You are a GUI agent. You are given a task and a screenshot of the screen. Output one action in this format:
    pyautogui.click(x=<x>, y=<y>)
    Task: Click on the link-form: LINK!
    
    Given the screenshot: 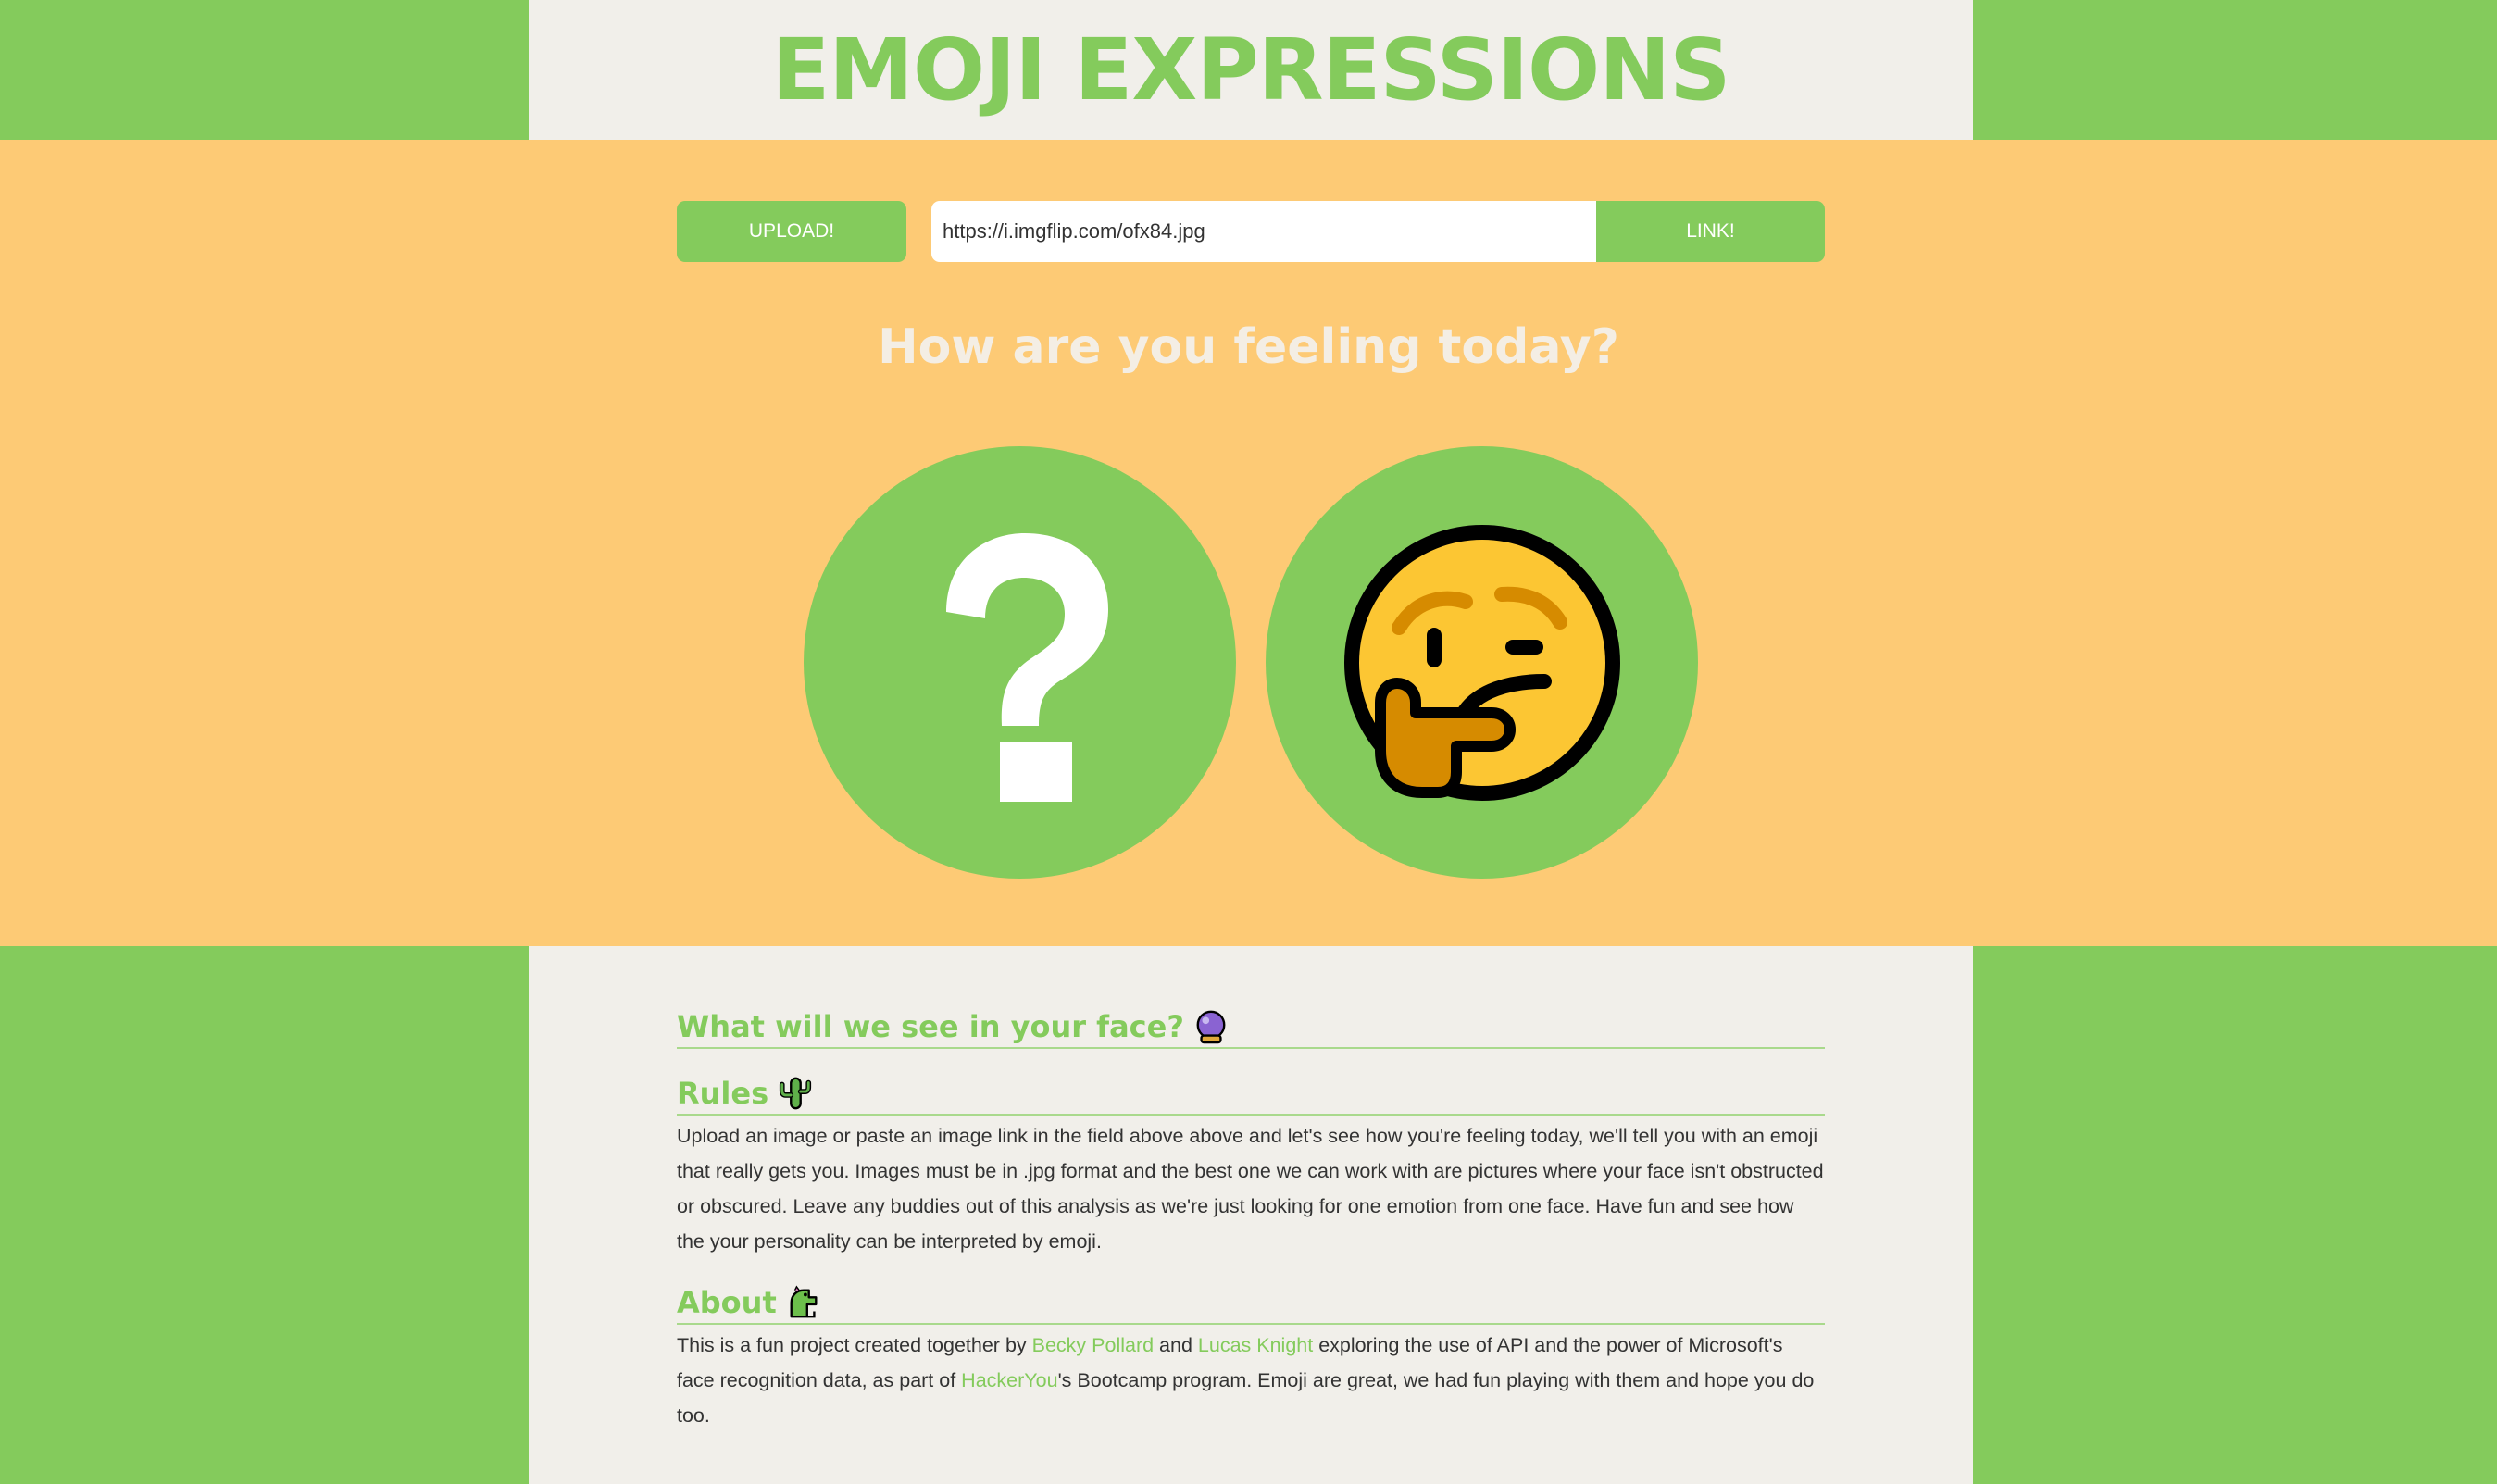 What is the action you would take?
    pyautogui.click(x=1378, y=232)
    